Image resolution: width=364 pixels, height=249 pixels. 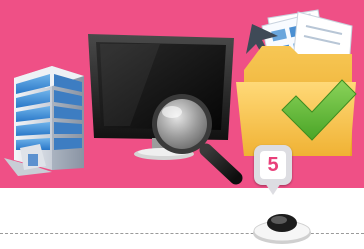 What do you see at coordinates (273, 165) in the screenshot?
I see `step-number: 5` at bounding box center [273, 165].